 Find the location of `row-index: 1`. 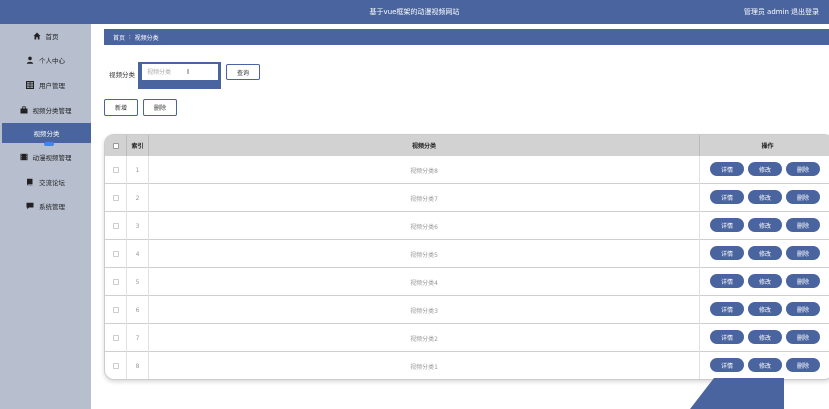

row-index: 1 is located at coordinates (138, 170).